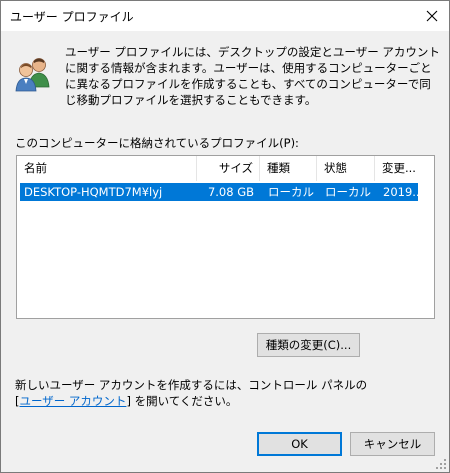  What do you see at coordinates (182, 401) in the screenshot?
I see `footer-line-2-rest: ] を開いてください。` at bounding box center [182, 401].